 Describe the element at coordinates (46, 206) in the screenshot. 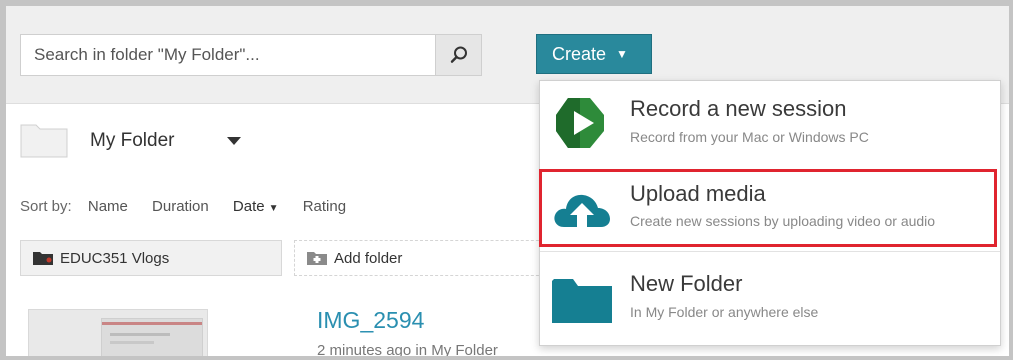

I see `sort-by-label: Sort by:` at that location.